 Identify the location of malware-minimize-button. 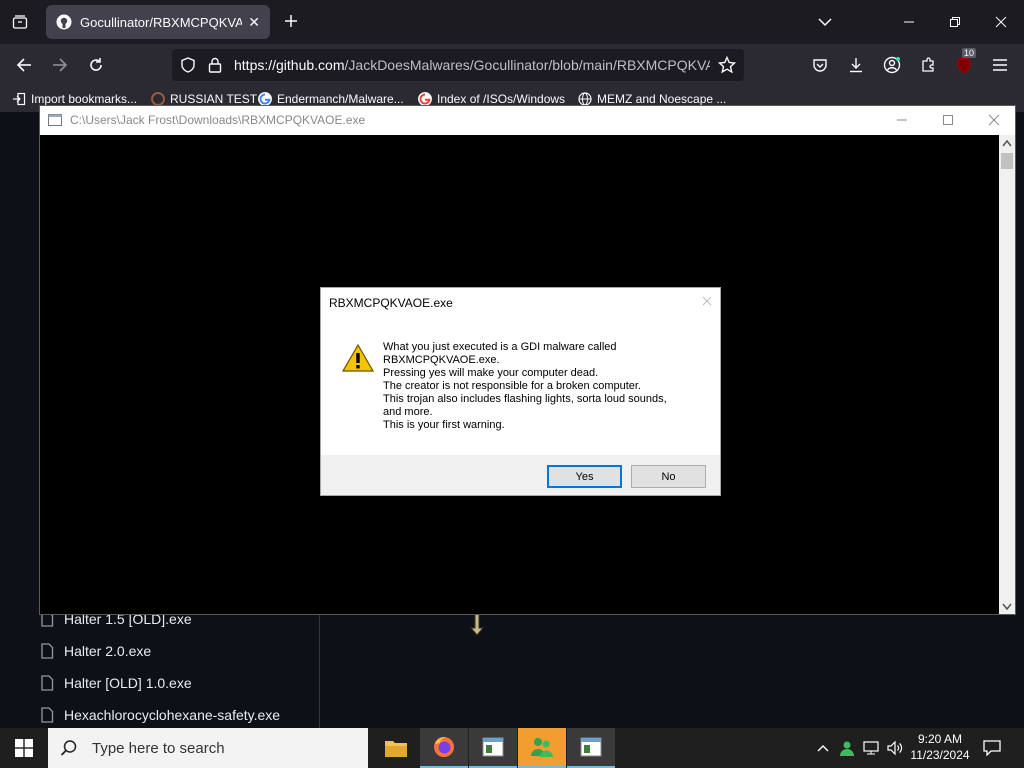
(902, 120).